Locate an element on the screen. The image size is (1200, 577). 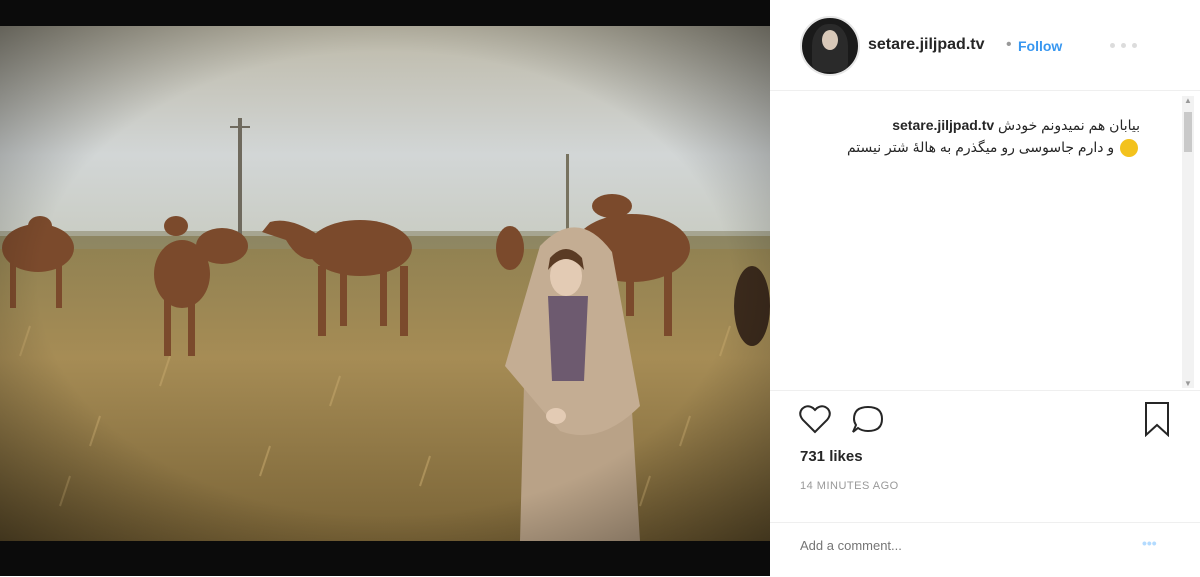
comment-bubble-icon is located at coordinates (868, 422).